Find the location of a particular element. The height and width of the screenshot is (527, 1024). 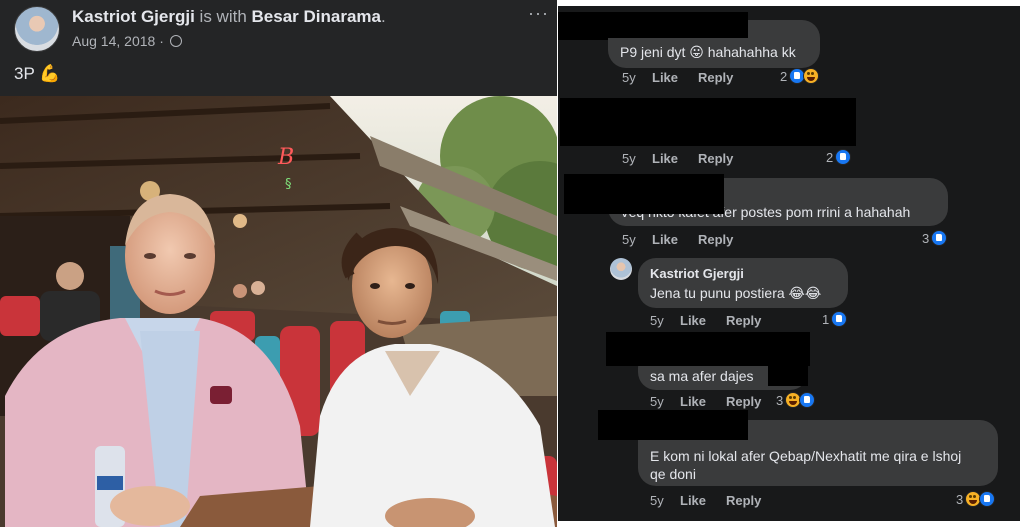

globe-icon is located at coordinates (175, 41).